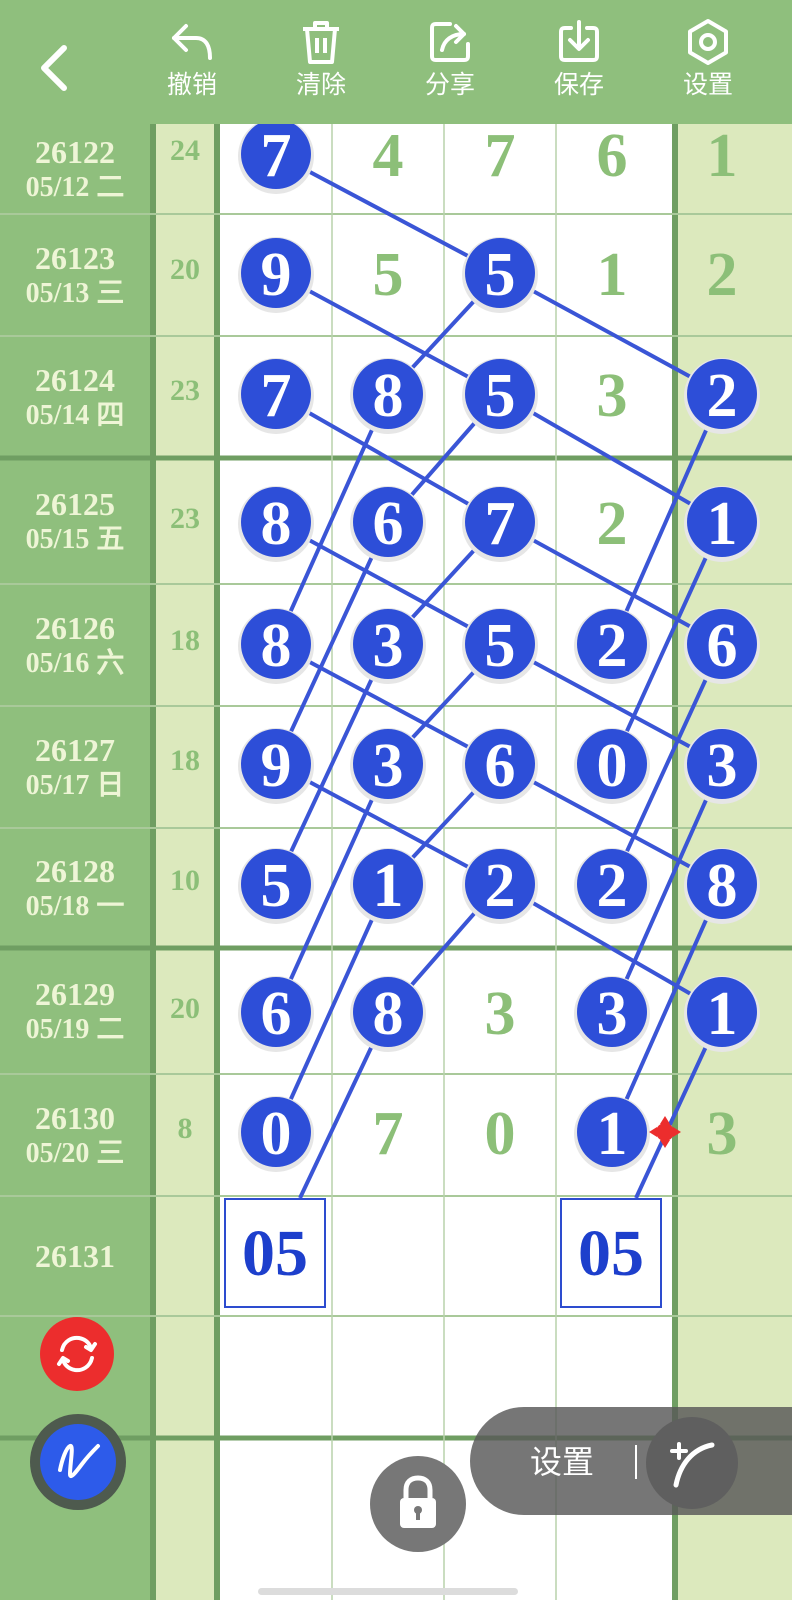  Describe the element at coordinates (320, 84) in the screenshot. I see `clear-label: 清除` at that location.